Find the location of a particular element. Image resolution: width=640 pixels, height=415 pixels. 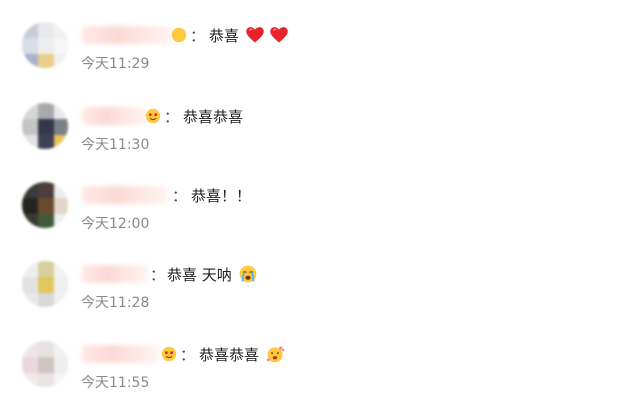

comment-time: 今天11:29 is located at coordinates (115, 64).